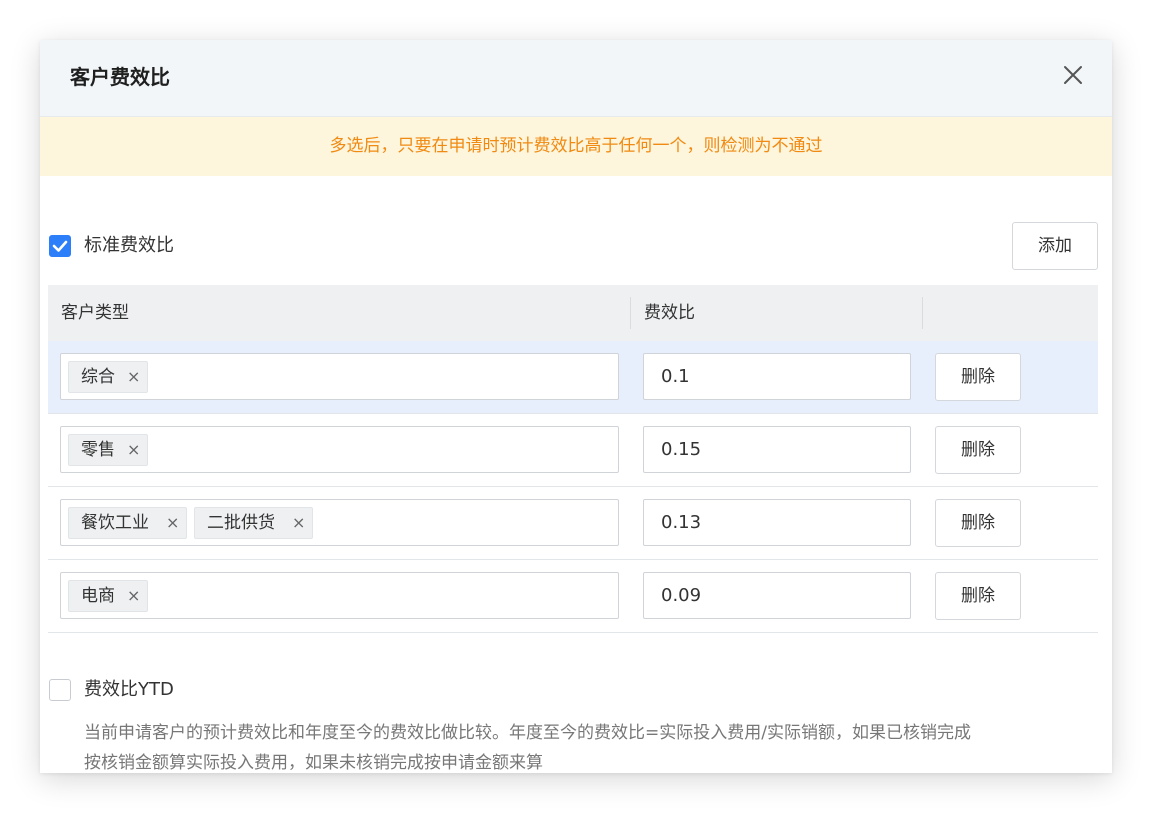 Image resolution: width=1152 pixels, height=814 pixels. Describe the element at coordinates (120, 77) in the screenshot. I see `dialog-title: 客户费效比` at that location.